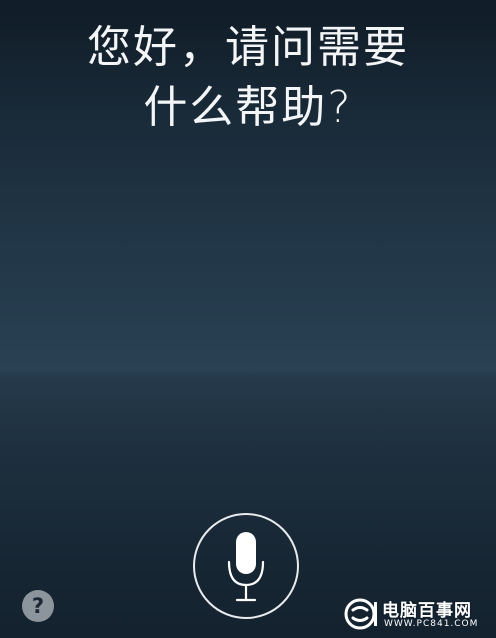 The height and width of the screenshot is (638, 496). I want to click on watermark: 电脑百事网 WWW.PC841.COM, so click(419, 614).